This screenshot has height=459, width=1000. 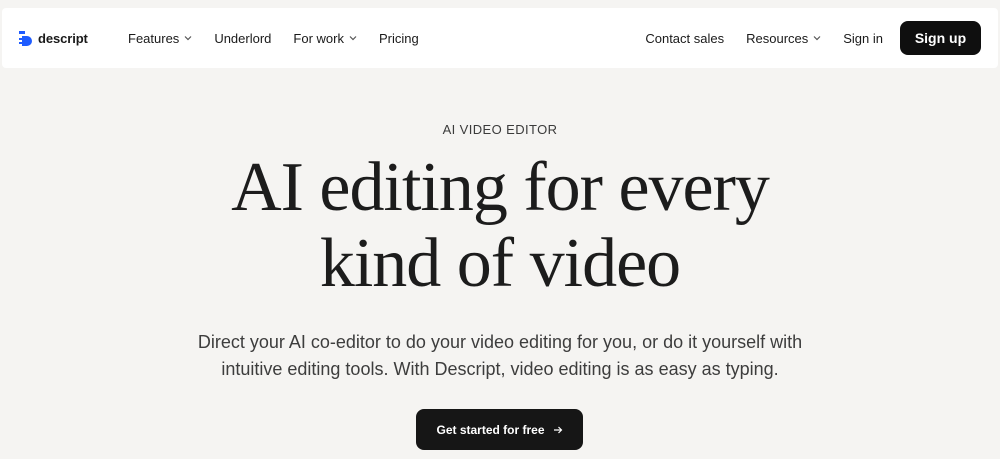 What do you see at coordinates (318, 38) in the screenshot?
I see `nav-for-work-label: For work` at bounding box center [318, 38].